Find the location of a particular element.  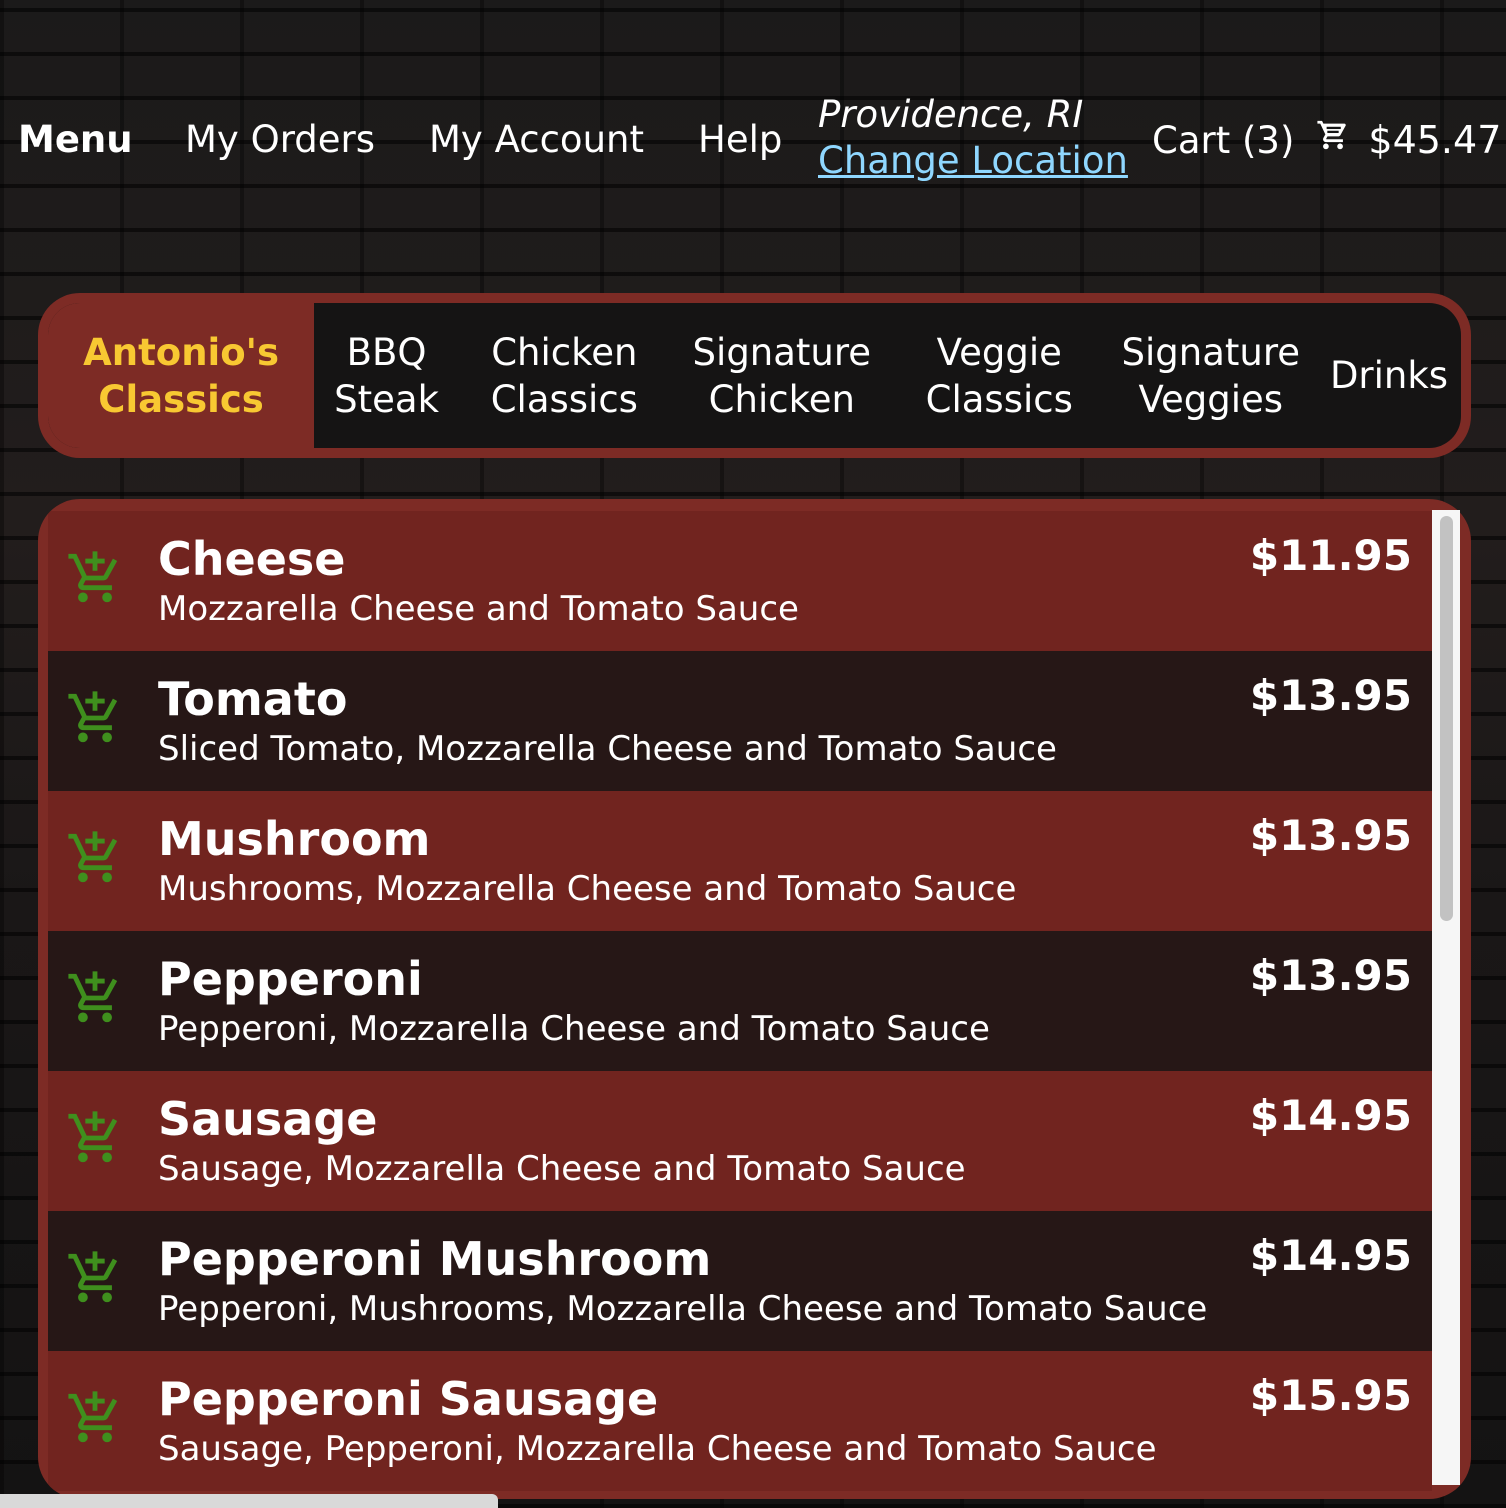

cart-label: Cart (3) is located at coordinates (1223, 140).